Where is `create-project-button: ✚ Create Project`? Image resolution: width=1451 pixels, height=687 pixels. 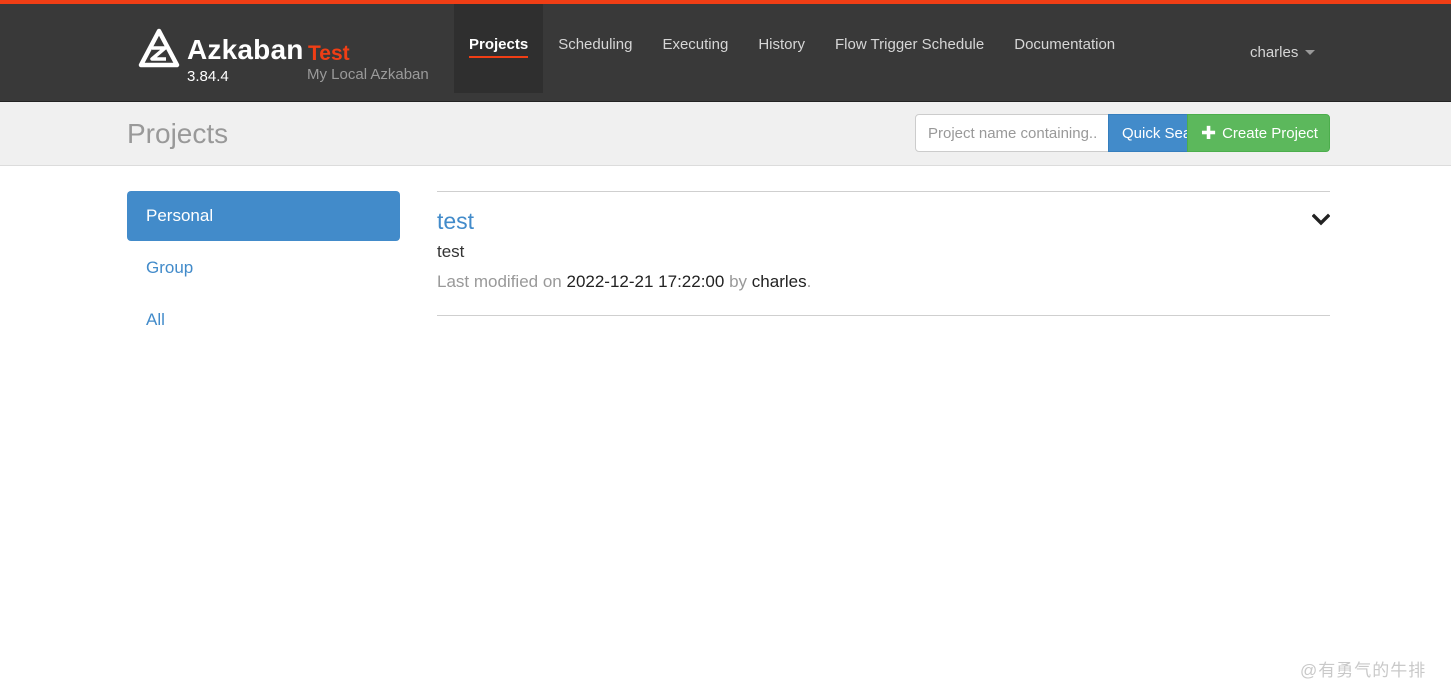 create-project-button: ✚ Create Project is located at coordinates (1258, 133).